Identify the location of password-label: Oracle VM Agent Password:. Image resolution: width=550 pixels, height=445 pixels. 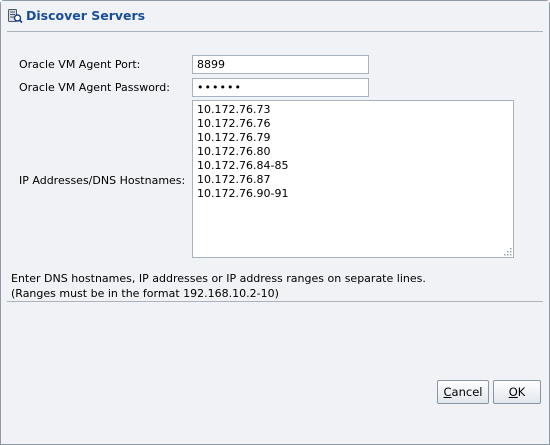
(94, 87).